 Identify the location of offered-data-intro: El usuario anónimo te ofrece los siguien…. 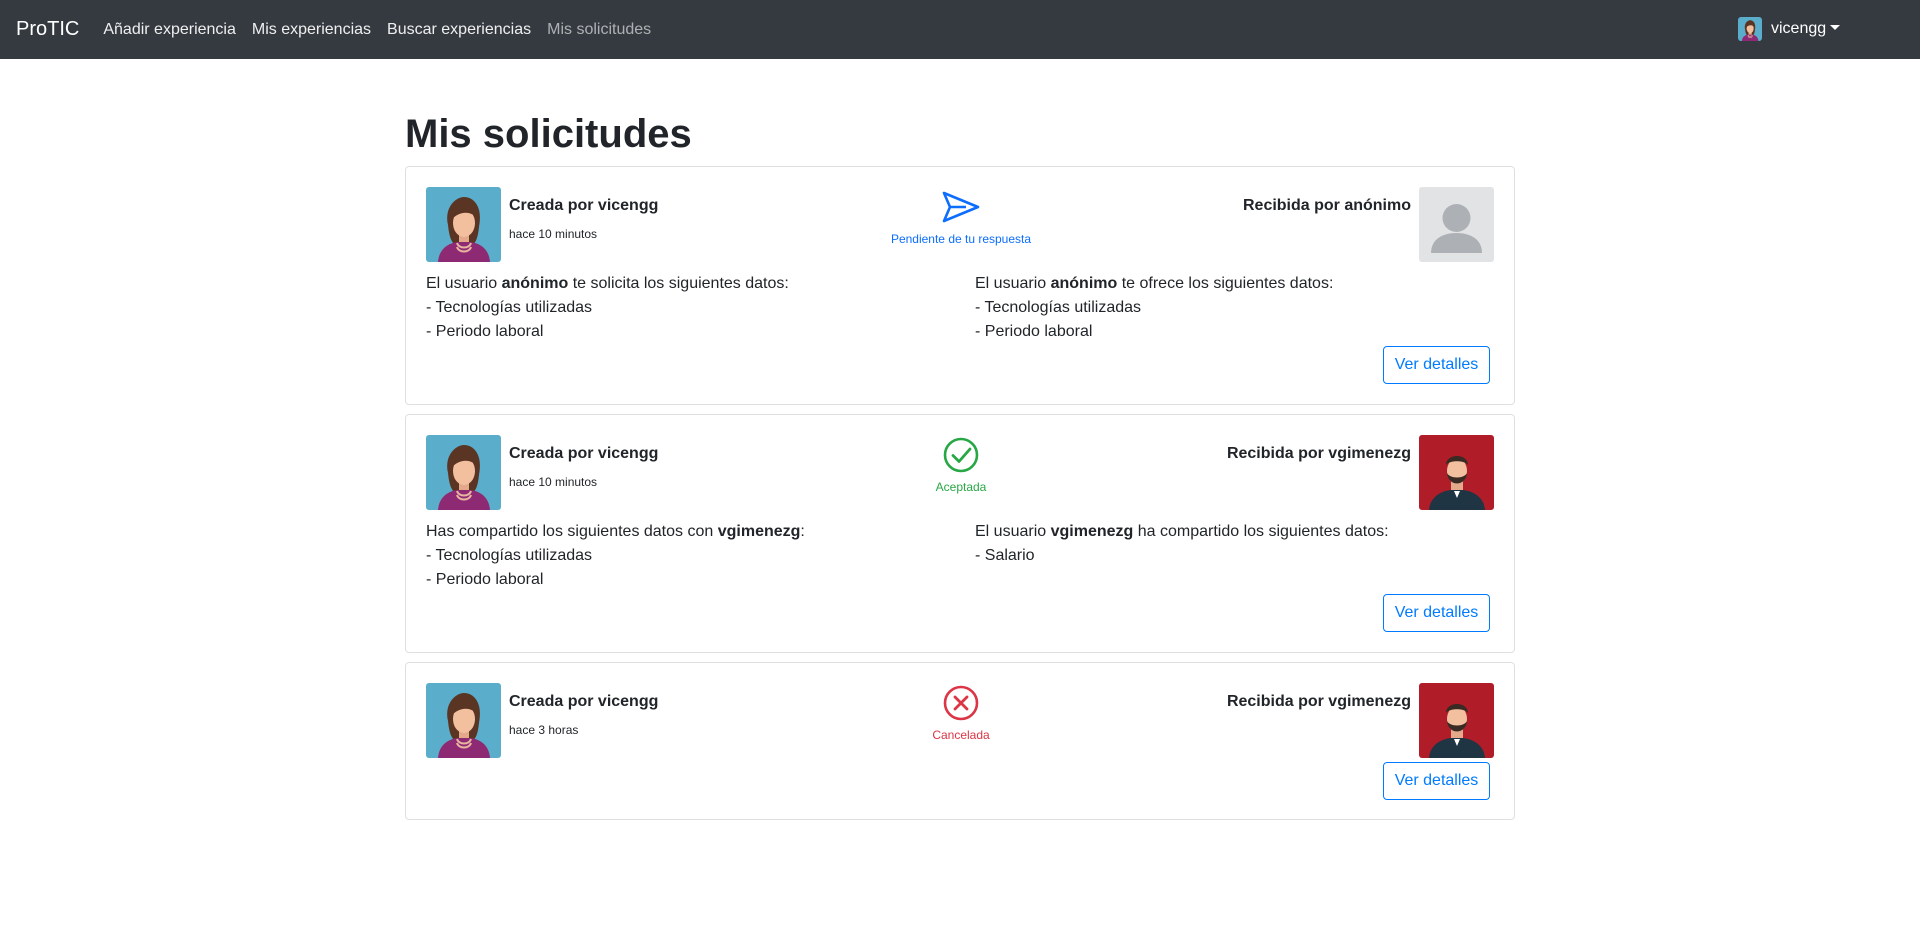
(1154, 283).